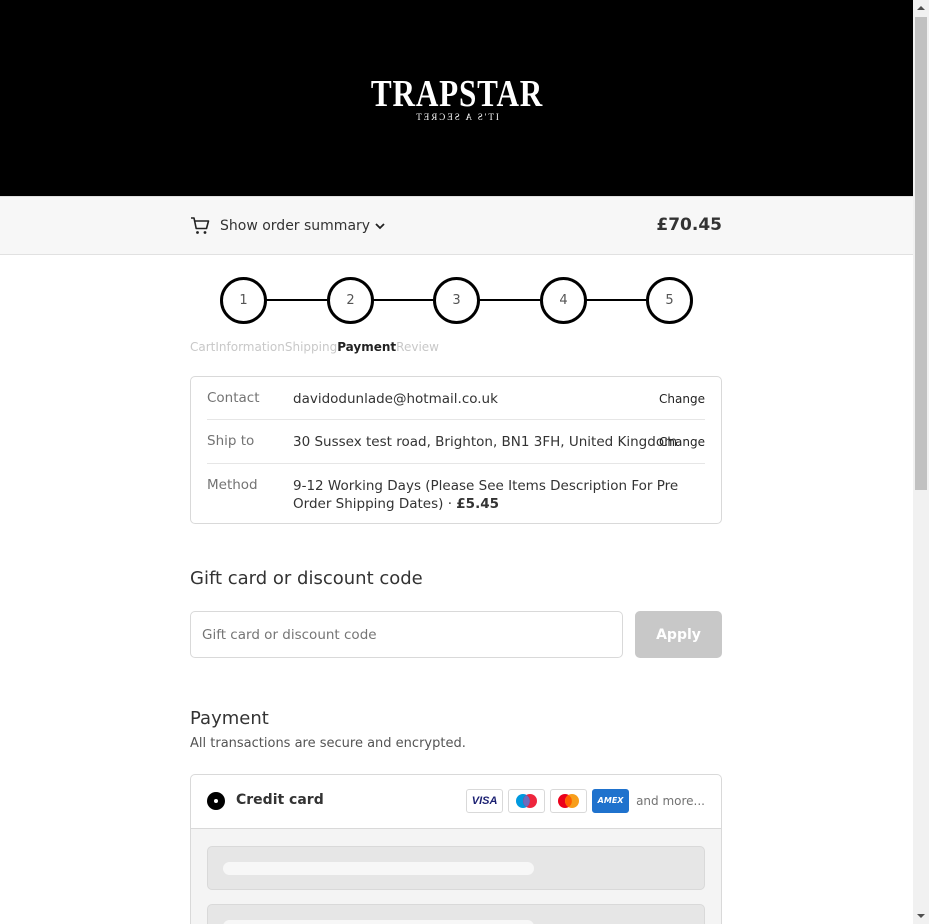 The height and width of the screenshot is (924, 929). Describe the element at coordinates (921, 8) in the screenshot. I see `scroll-up-icon` at that location.